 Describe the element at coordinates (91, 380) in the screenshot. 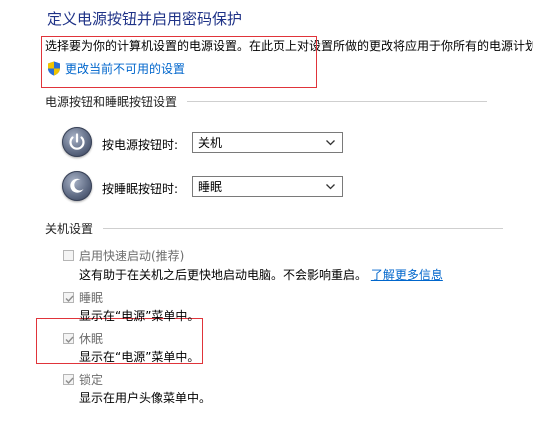

I see `lock-option-label: 锁定` at that location.